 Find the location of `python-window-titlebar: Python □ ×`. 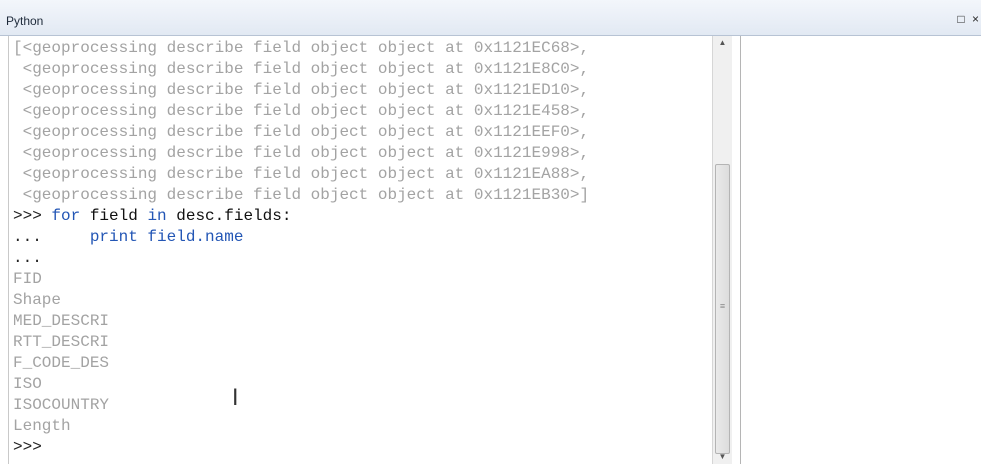

python-window-titlebar: Python □ × is located at coordinates (490, 18).